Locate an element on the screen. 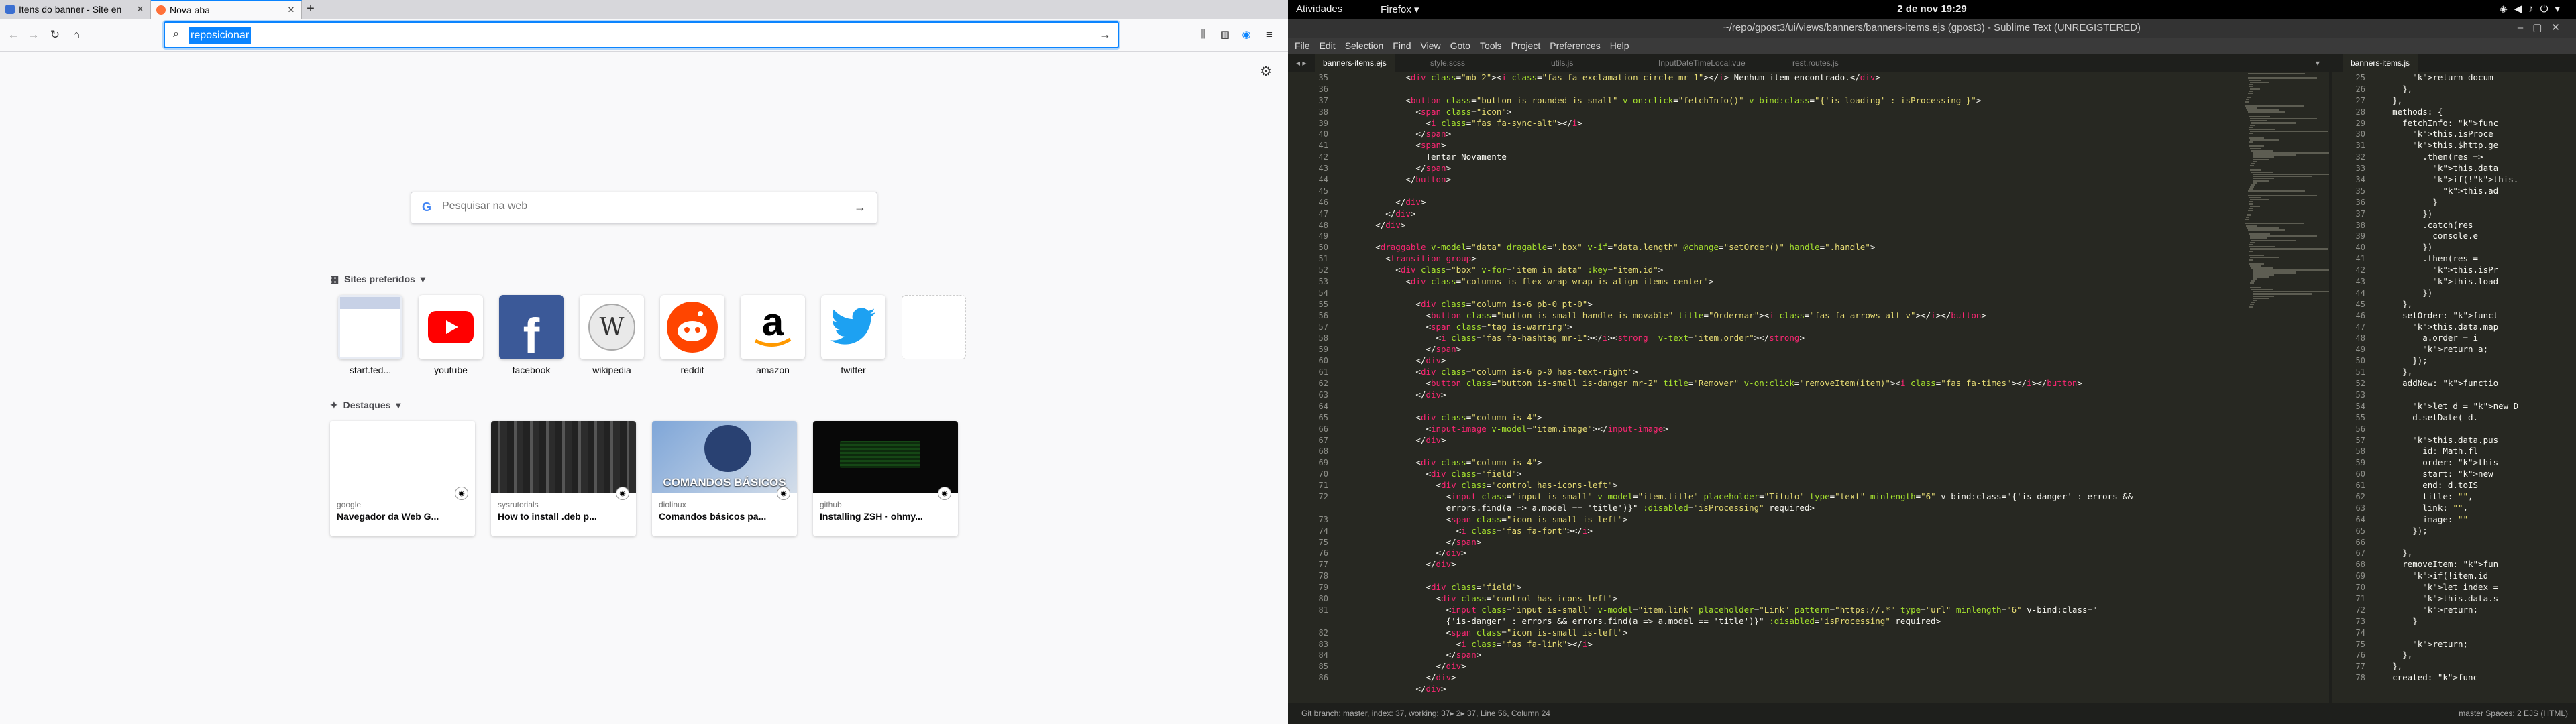  gear-icon: ⚙ is located at coordinates (1266, 71).